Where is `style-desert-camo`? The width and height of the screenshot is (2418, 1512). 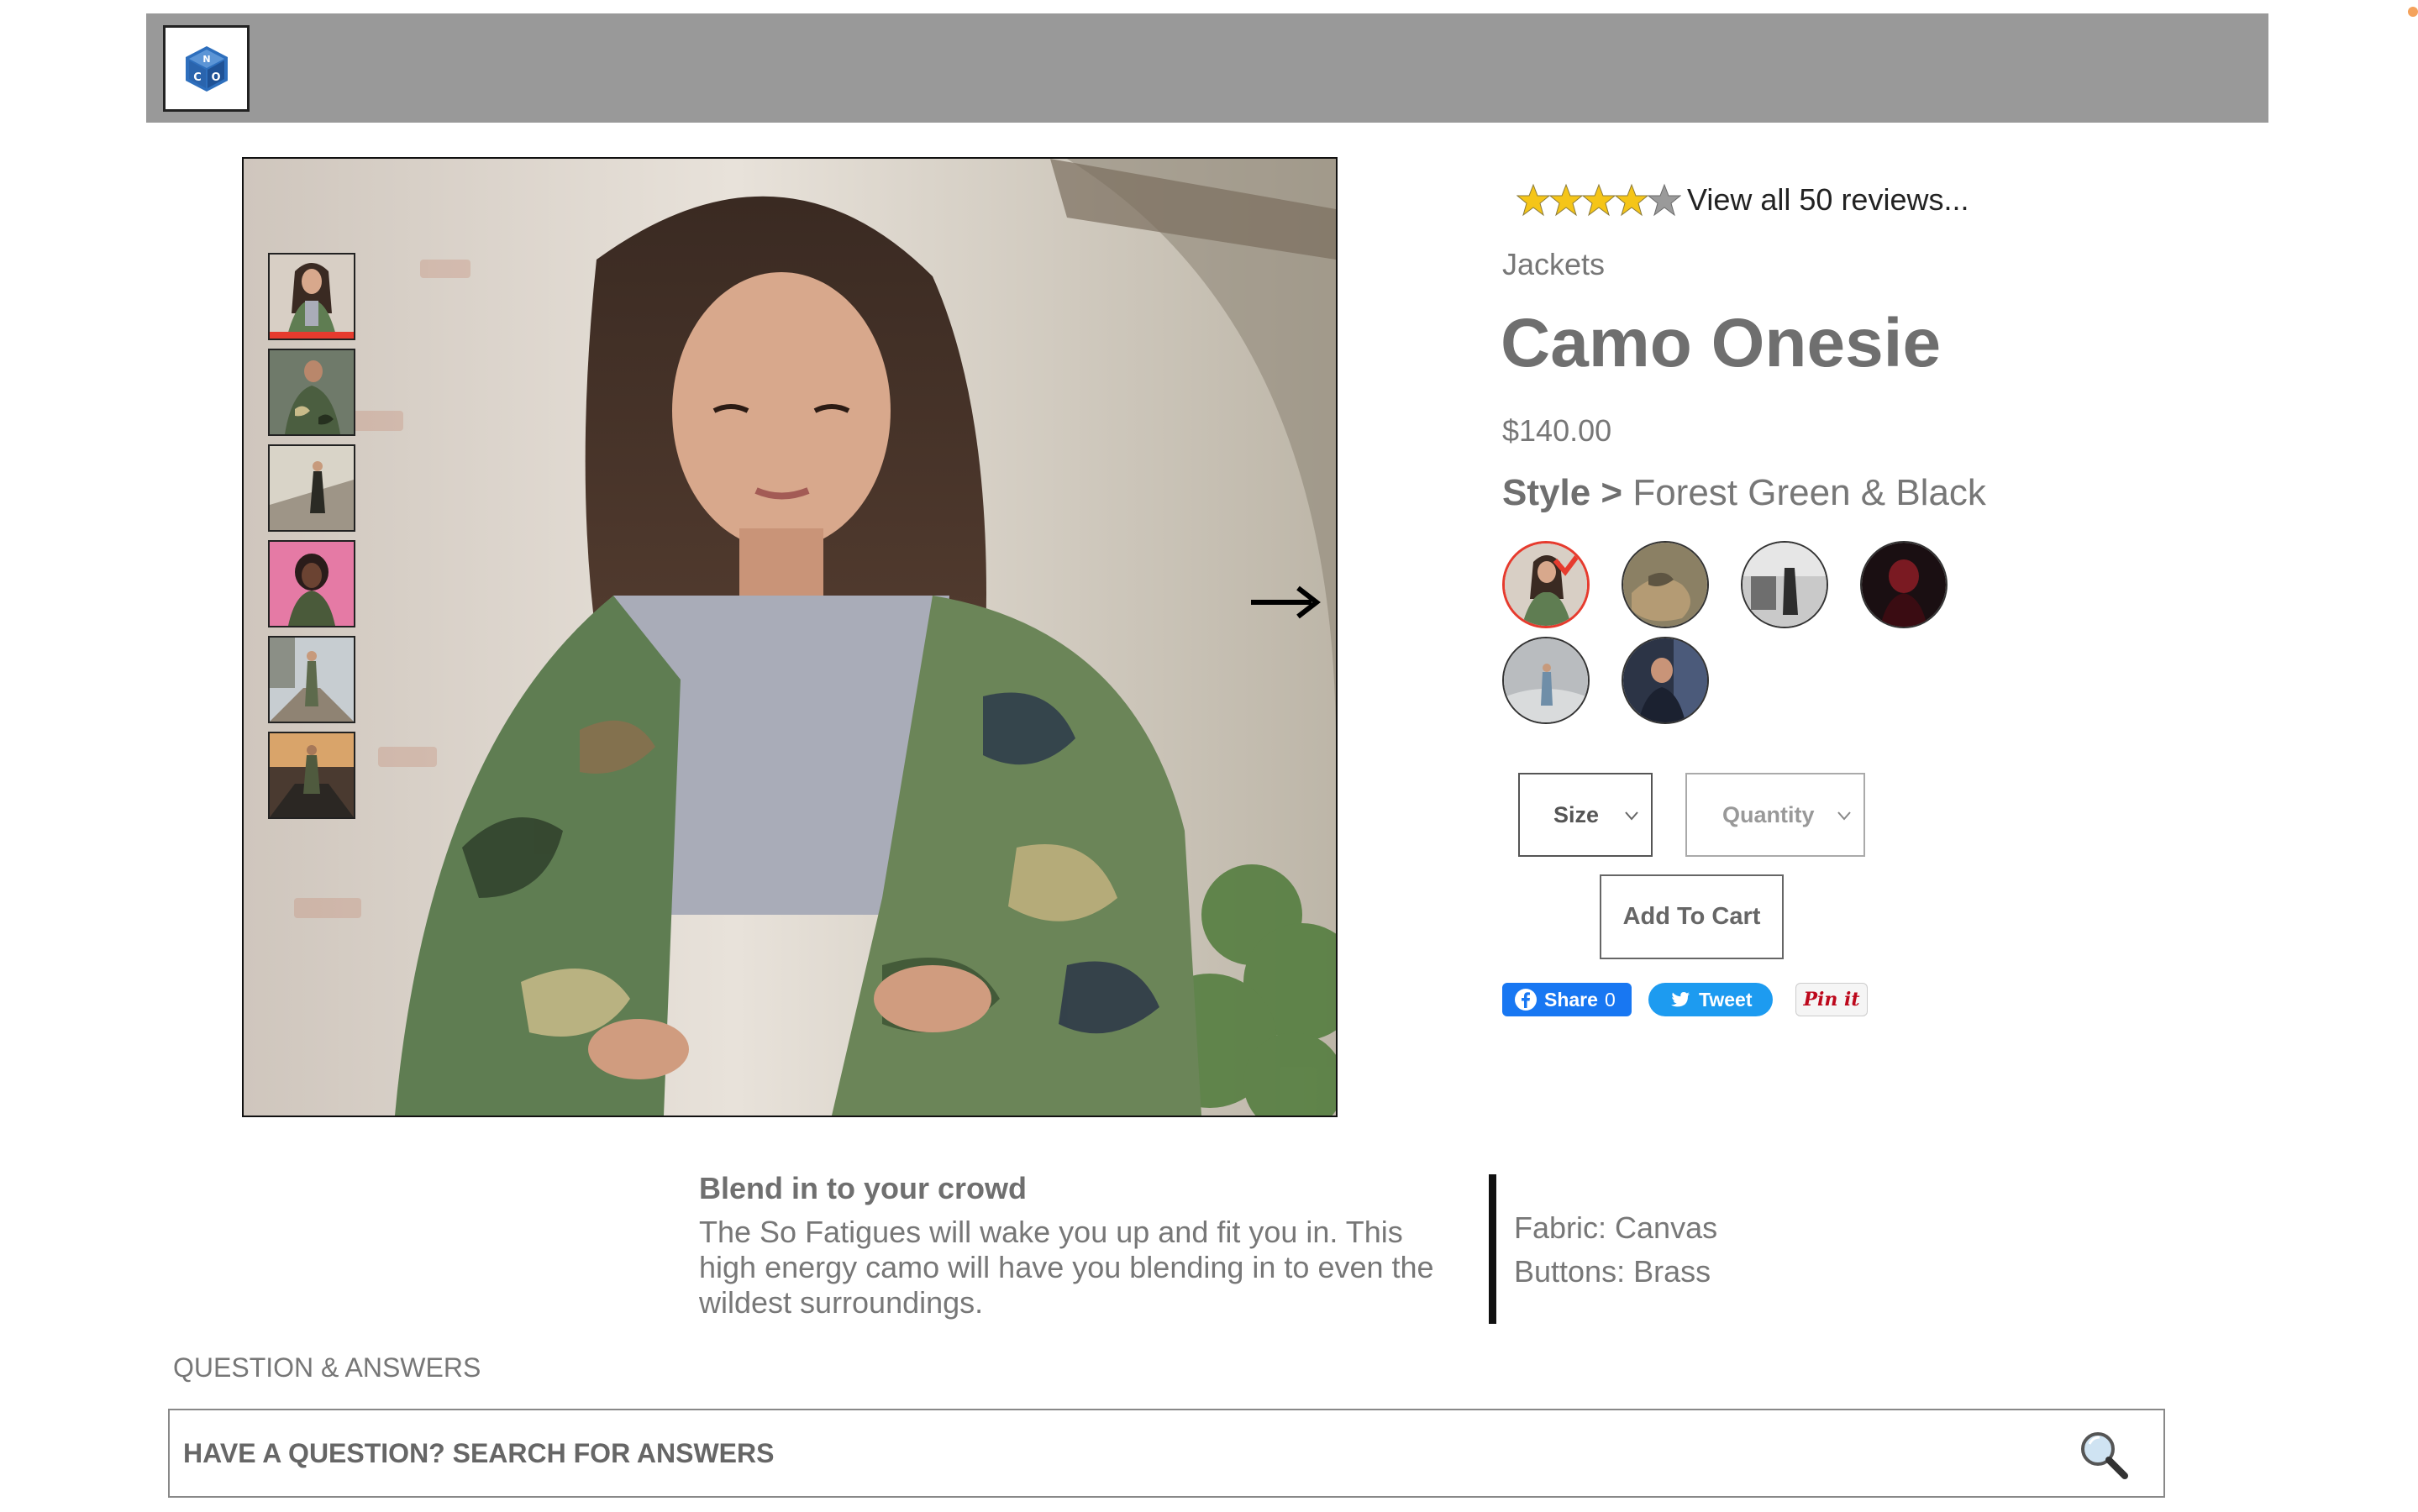 style-desert-camo is located at coordinates (1665, 585).